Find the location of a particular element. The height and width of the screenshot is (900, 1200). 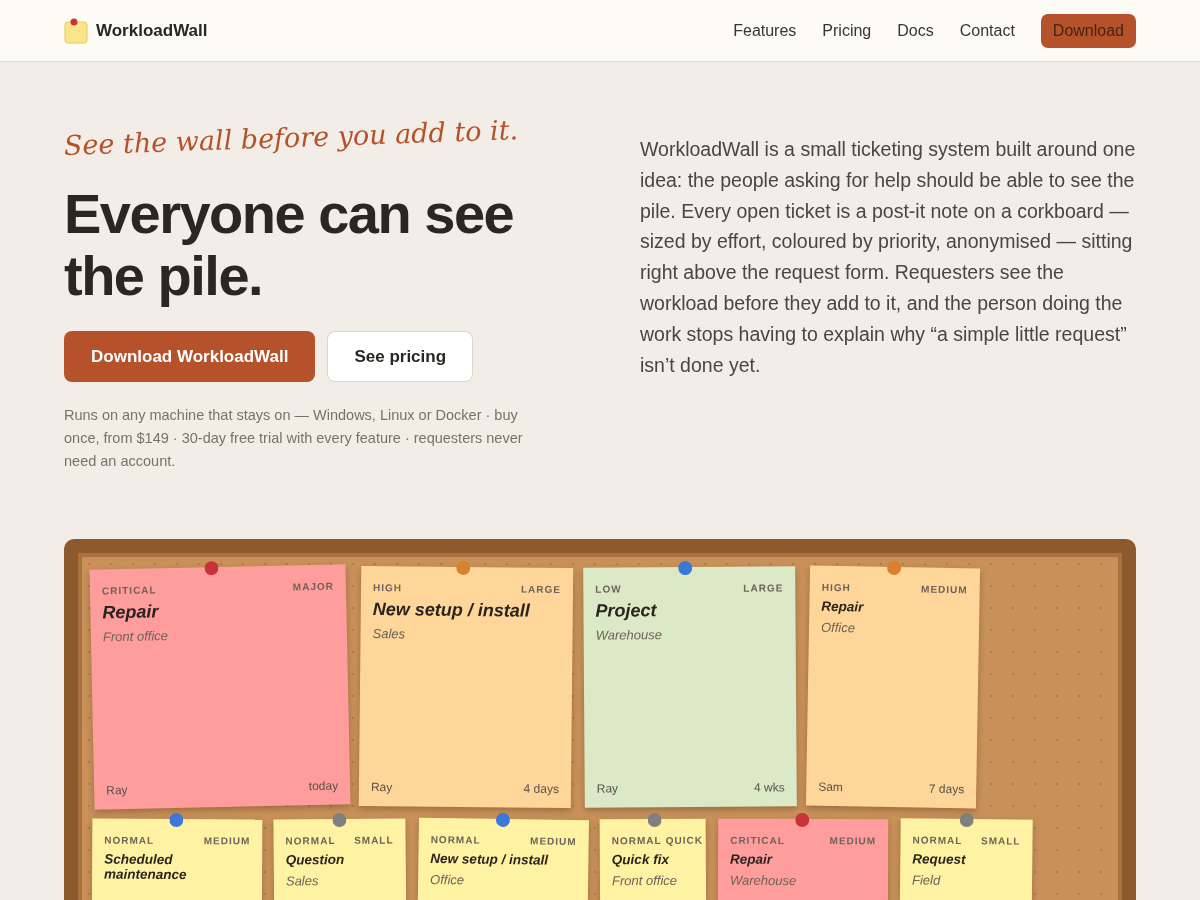

sticky-note: NORMAL SMALL Request Field is located at coordinates (966, 859).